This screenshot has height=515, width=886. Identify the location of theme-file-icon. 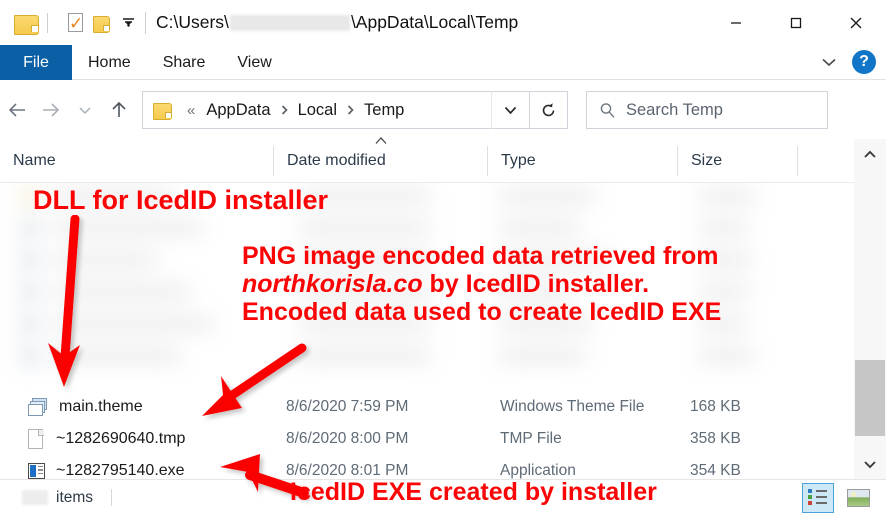
(39, 407).